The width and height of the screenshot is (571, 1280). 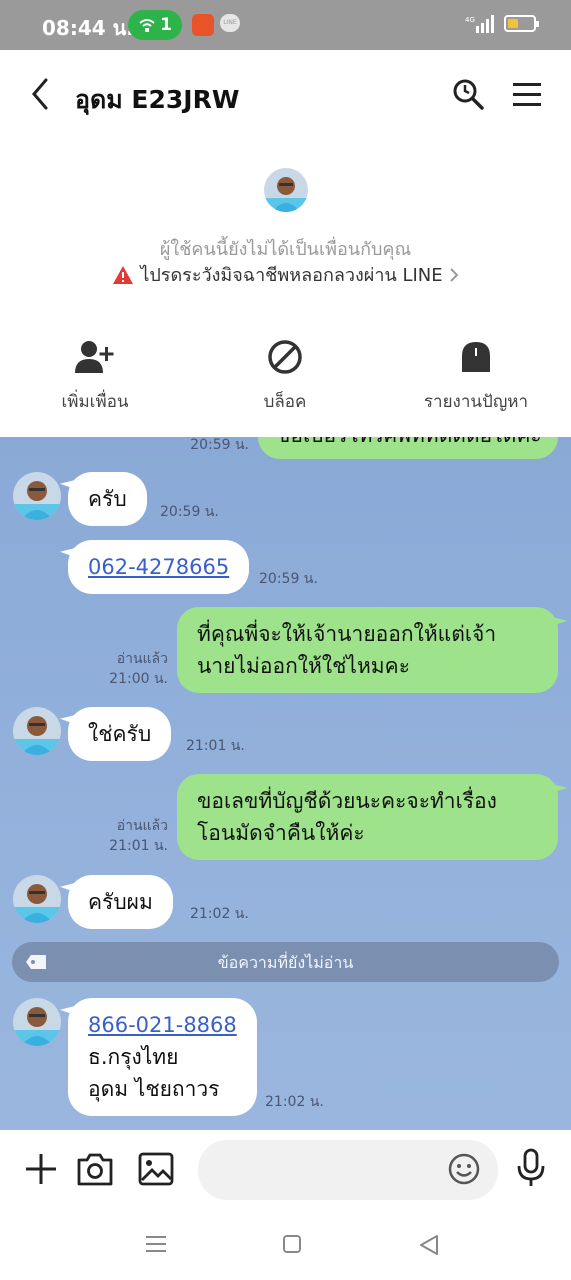 I want to click on message-text-line: ขอเลขที่บัญชีด้วยนะคะจะทำเรื่อง, so click(x=347, y=801).